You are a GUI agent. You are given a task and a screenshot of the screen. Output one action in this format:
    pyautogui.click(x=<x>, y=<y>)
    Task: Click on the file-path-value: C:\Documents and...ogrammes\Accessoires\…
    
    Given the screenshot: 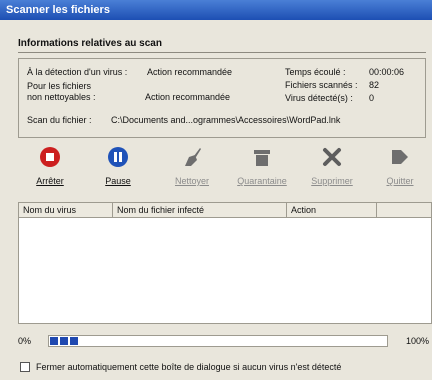 What is the action you would take?
    pyautogui.click(x=226, y=120)
    